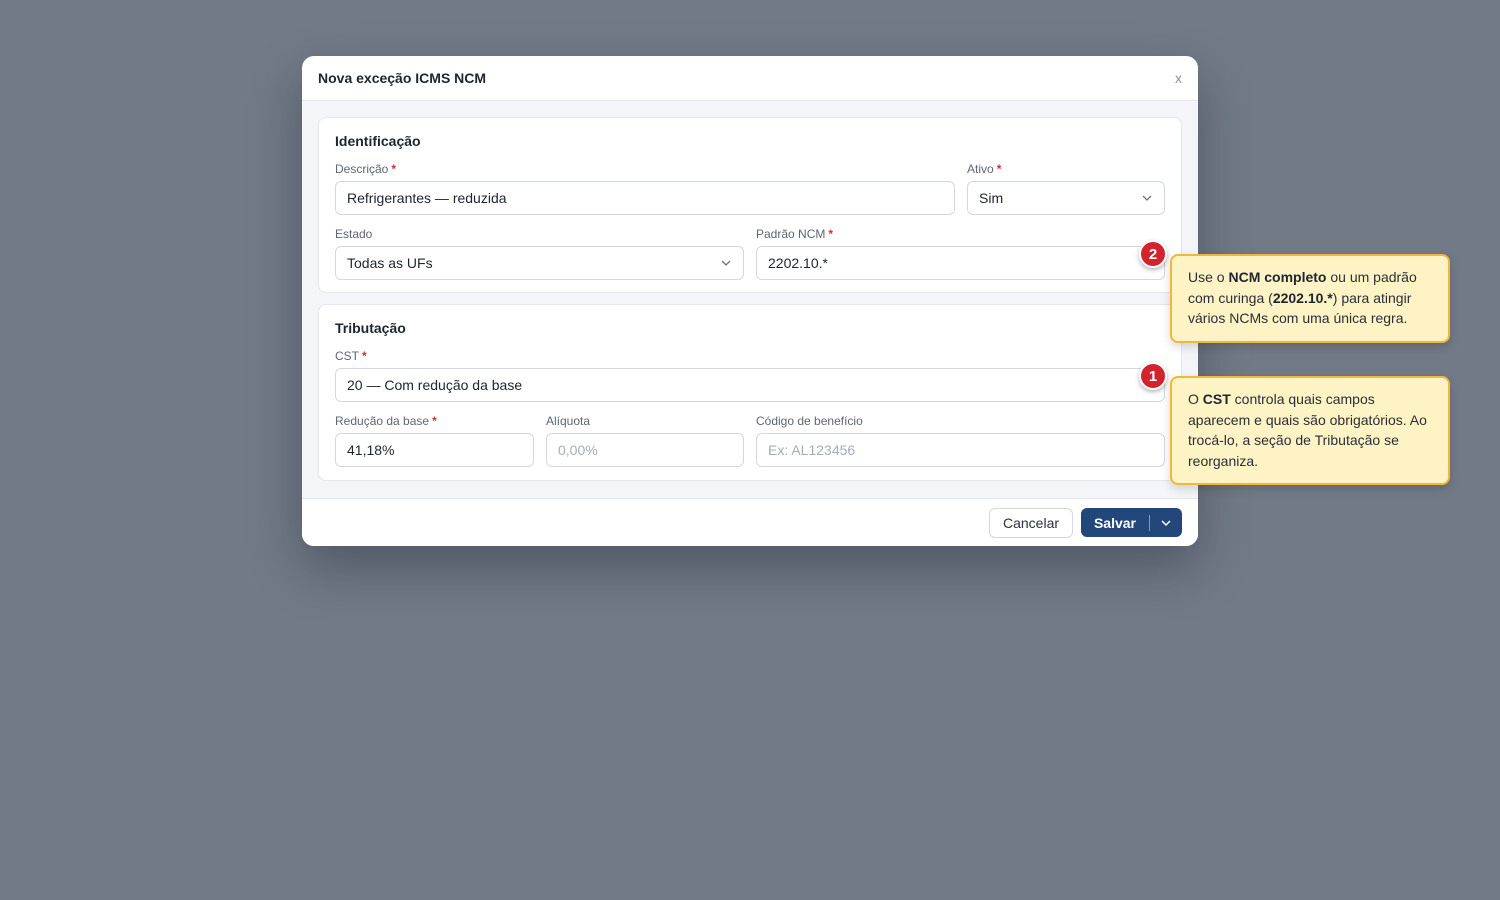 This screenshot has width=1500, height=900. I want to click on codigo-beneficio-label: Código de benefício, so click(809, 421).